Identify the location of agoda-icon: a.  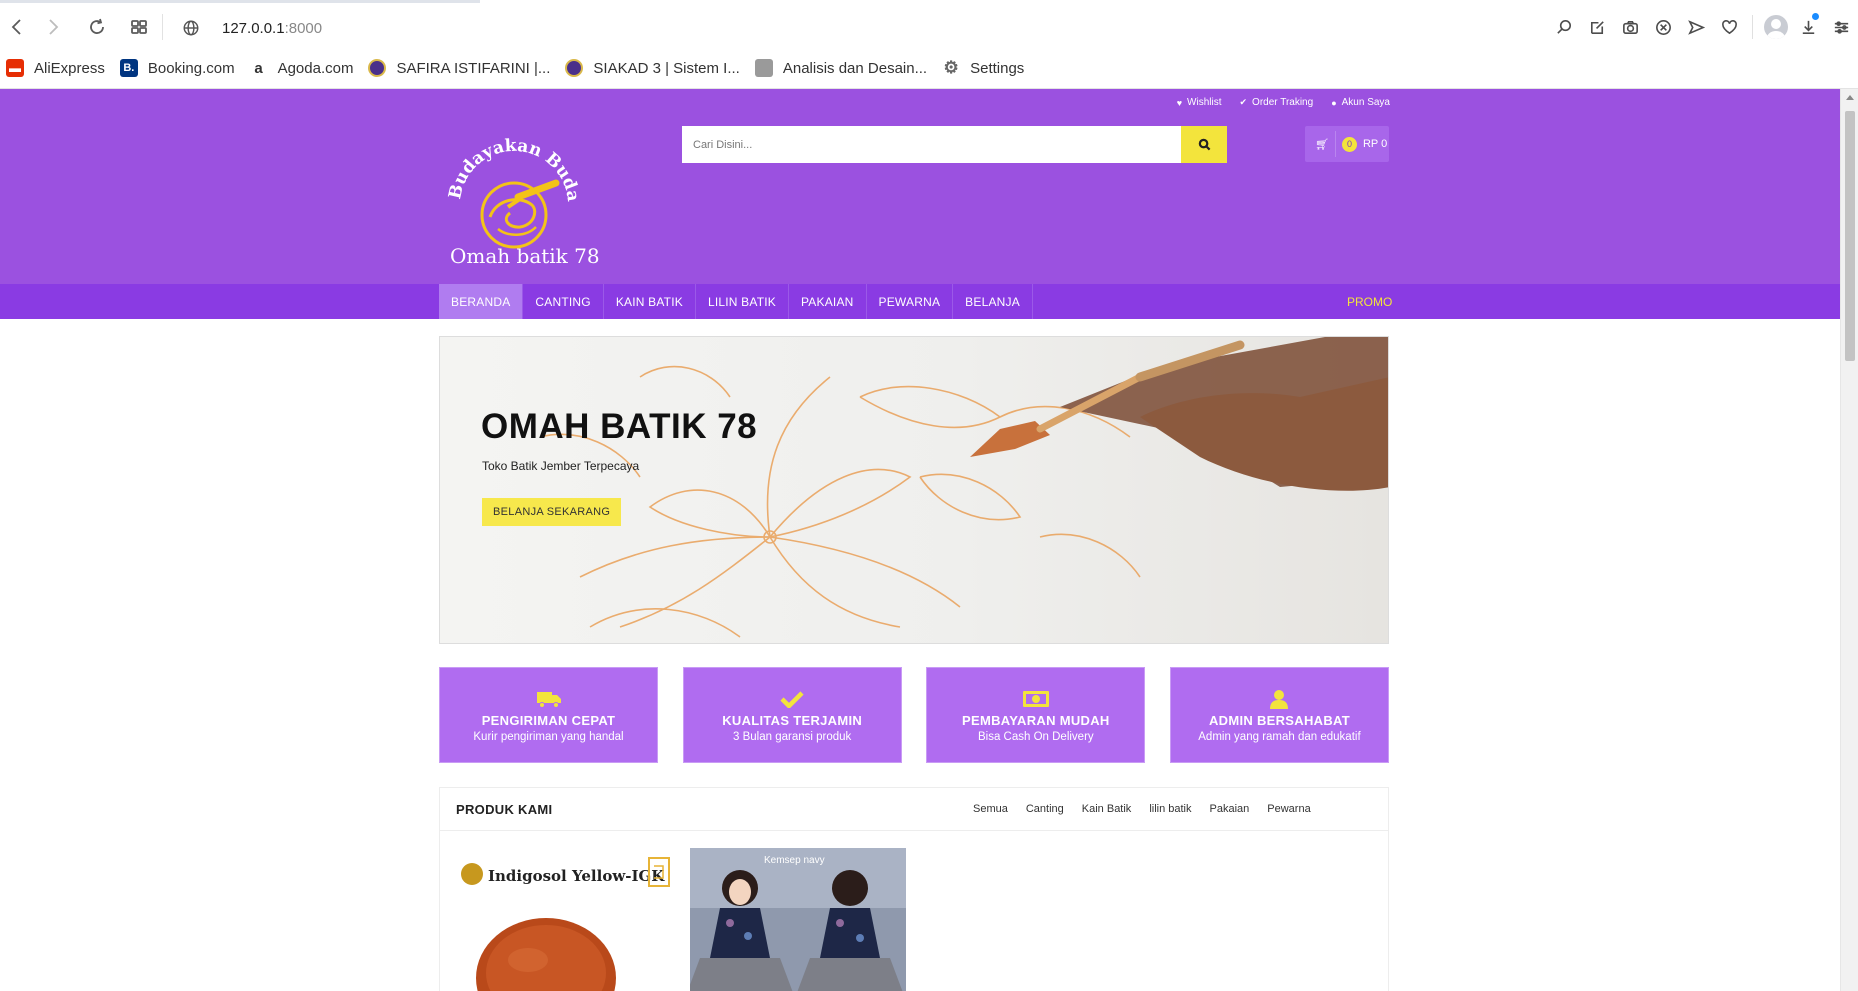
(258, 68).